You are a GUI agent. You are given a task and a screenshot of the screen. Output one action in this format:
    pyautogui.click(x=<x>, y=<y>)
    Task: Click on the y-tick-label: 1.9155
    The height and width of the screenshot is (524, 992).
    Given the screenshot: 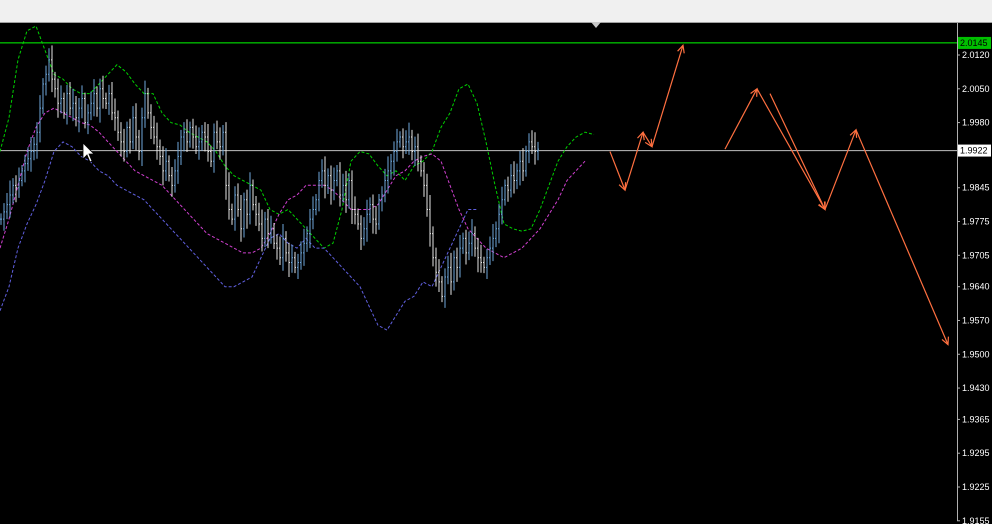 What is the action you would take?
    pyautogui.click(x=976, y=520)
    